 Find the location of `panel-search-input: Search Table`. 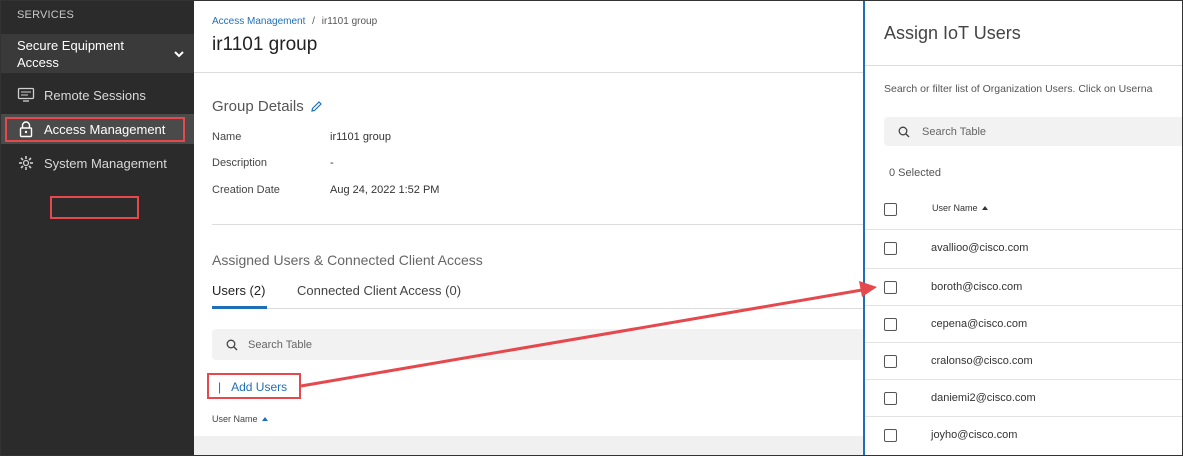

panel-search-input: Search Table is located at coordinates (1033, 131).